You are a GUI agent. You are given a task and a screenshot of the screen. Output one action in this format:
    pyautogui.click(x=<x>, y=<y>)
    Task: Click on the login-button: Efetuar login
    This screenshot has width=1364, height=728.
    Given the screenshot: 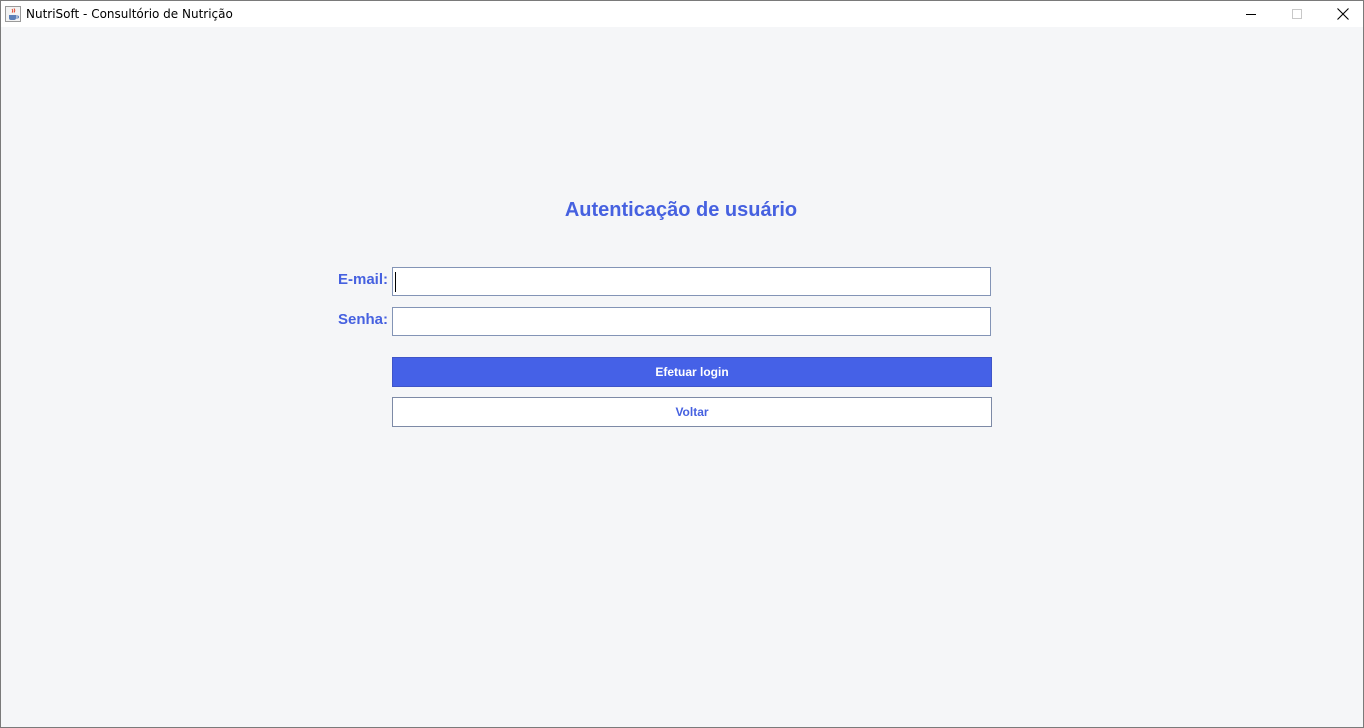 What is the action you would take?
    pyautogui.click(x=692, y=372)
    